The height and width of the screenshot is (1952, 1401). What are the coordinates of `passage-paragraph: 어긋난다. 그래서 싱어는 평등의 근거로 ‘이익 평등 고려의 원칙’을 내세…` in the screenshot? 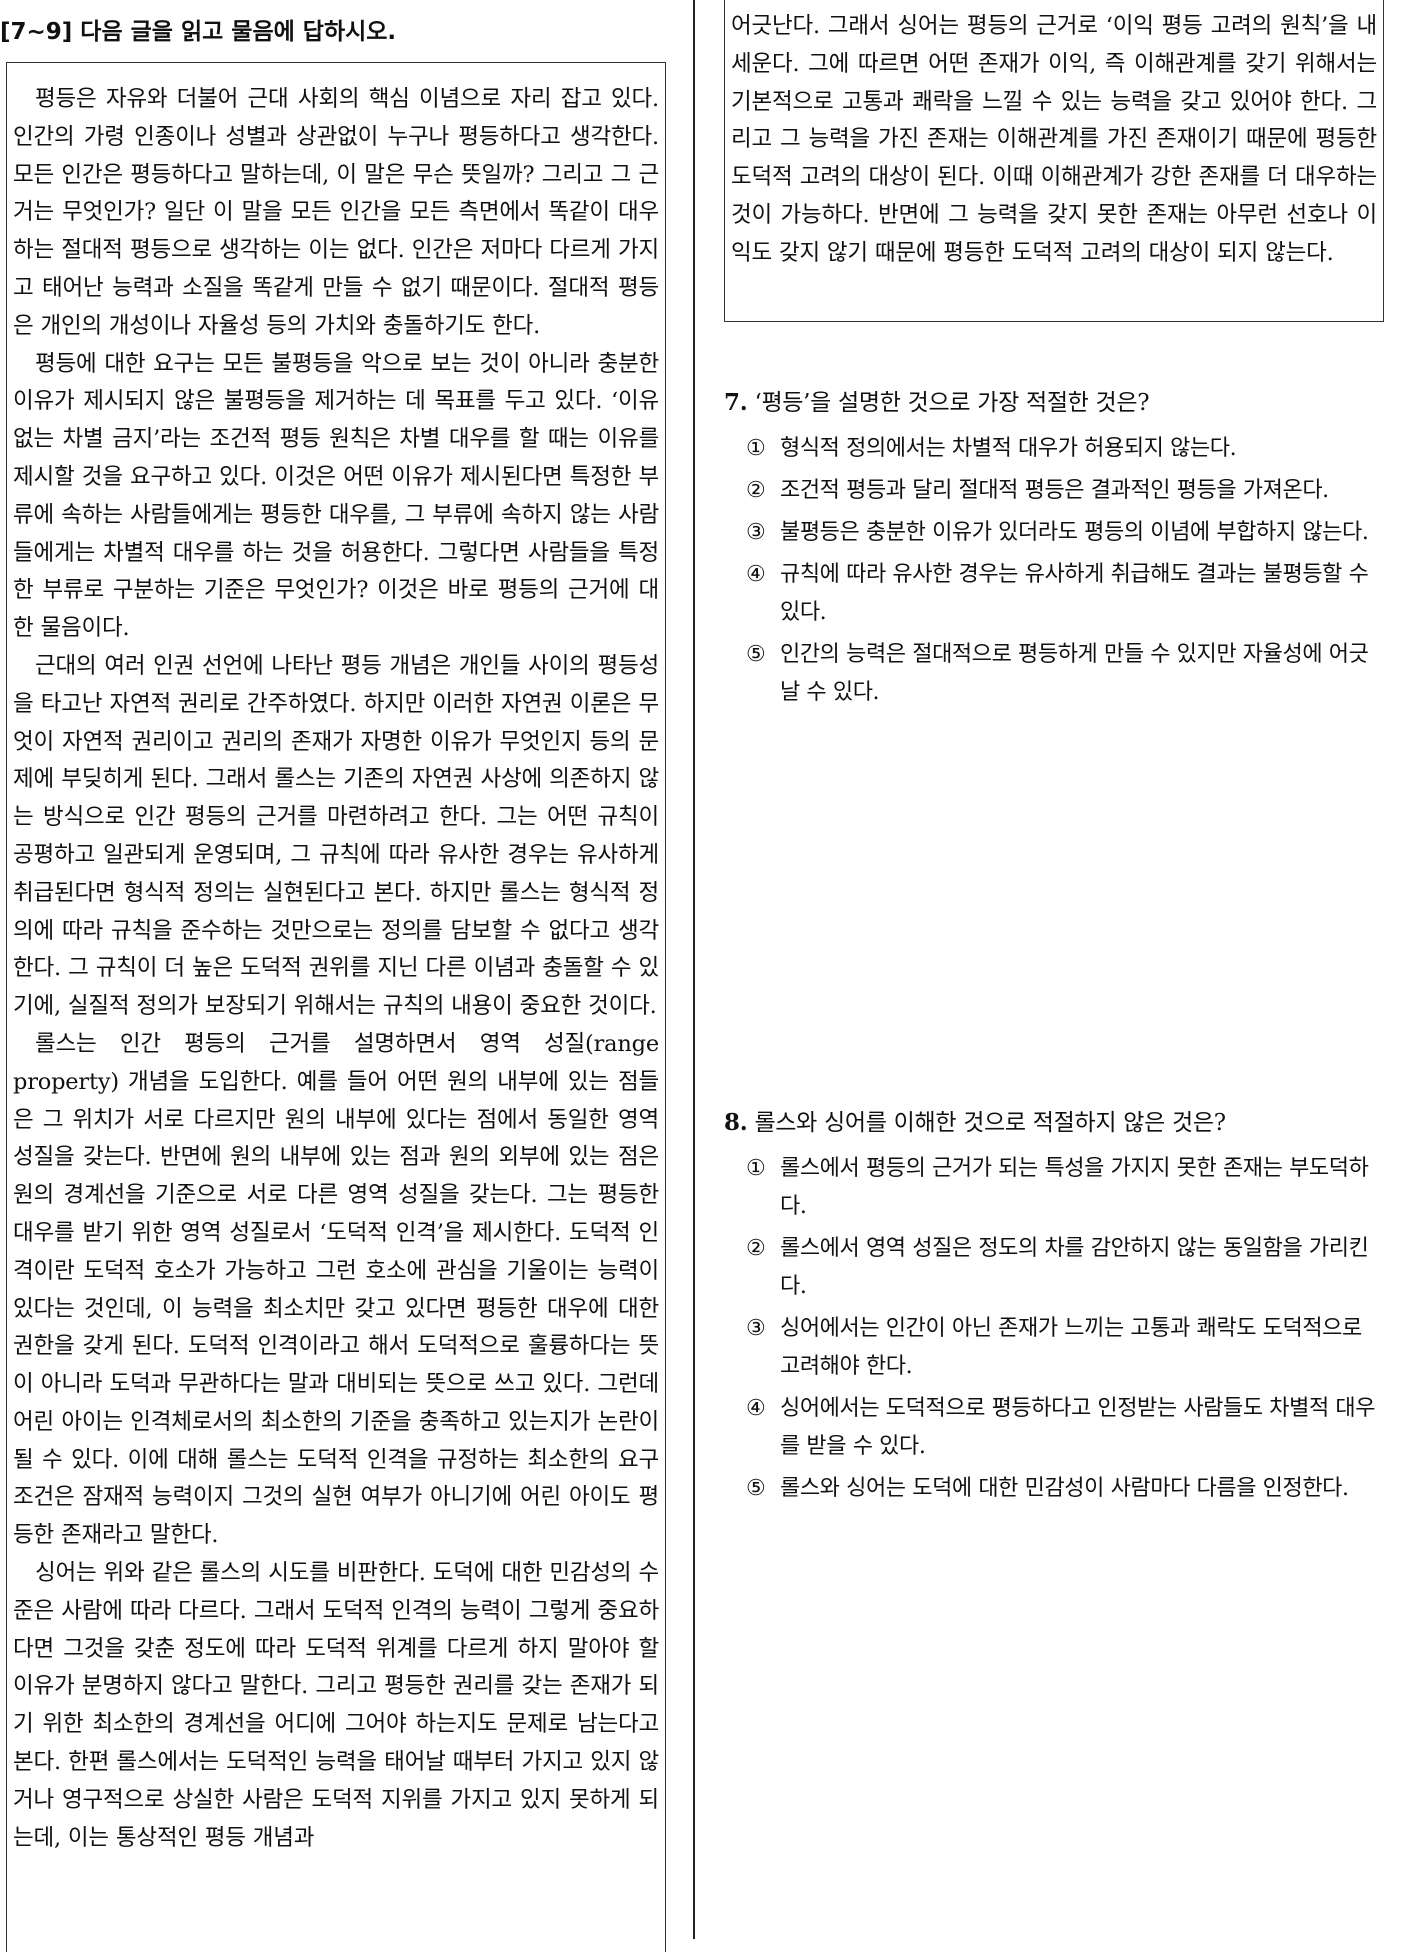 It's located at (1054, 139).